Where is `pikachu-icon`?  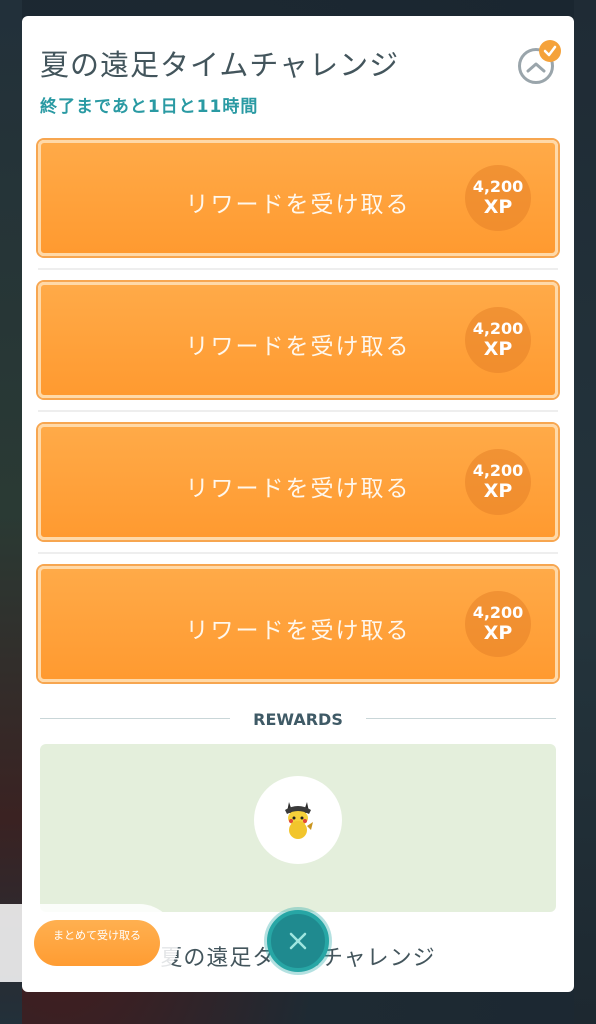
pikachu-icon is located at coordinates (298, 820).